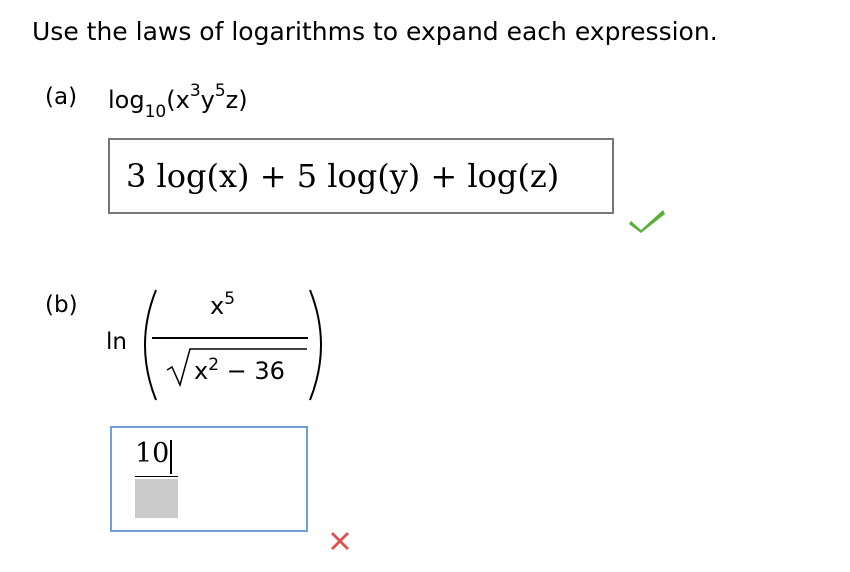  What do you see at coordinates (152, 453) in the screenshot?
I see `part-b-answer-value: 10` at bounding box center [152, 453].